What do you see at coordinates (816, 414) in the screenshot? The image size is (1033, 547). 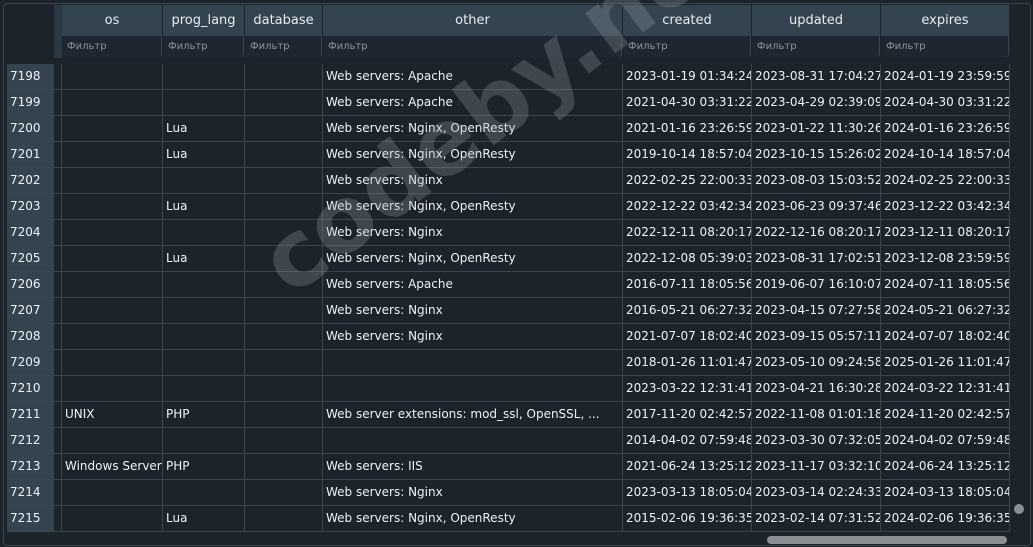 I see `cell-updated: 2022-11-08 01:01:18` at bounding box center [816, 414].